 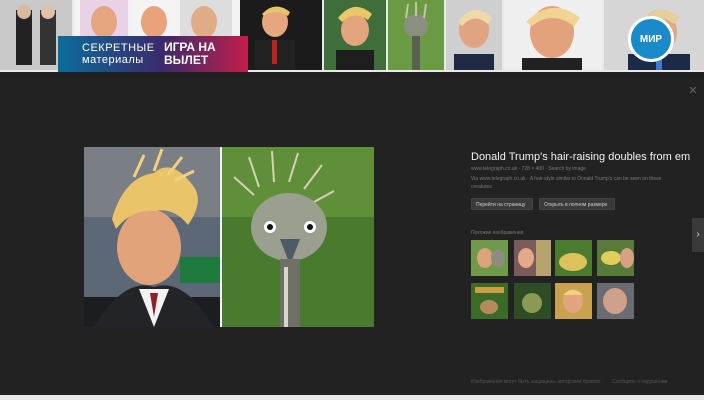 What do you see at coordinates (639, 382) in the screenshot?
I see `report-link: Сообщить о нарушении` at bounding box center [639, 382].